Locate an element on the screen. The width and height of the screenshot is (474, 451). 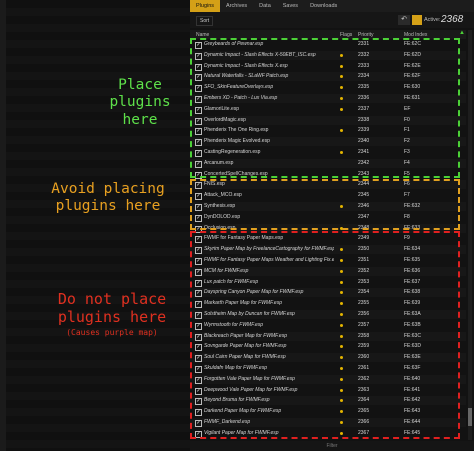
active-count: 2368 is located at coordinates (452, 19).